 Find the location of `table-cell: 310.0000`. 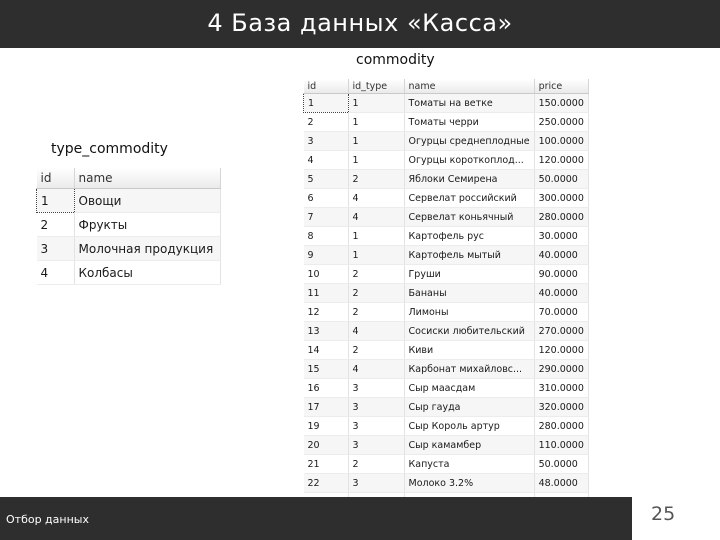

table-cell: 310.0000 is located at coordinates (561, 388).